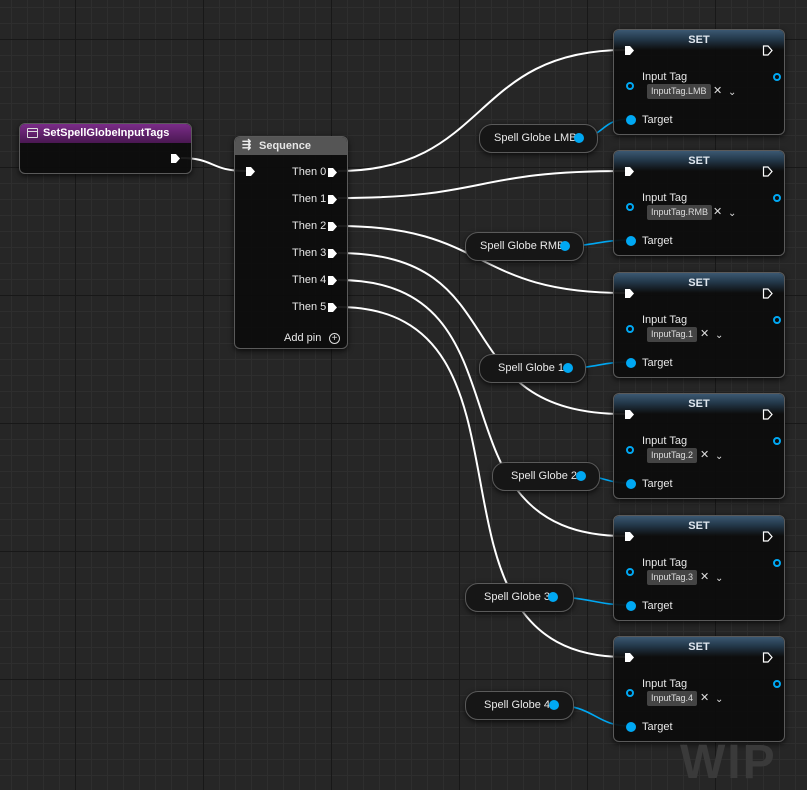 The image size is (807, 790). Describe the element at coordinates (699, 203) in the screenshot. I see `set-node-rmb: SET Input Tag InputTag.RMB ✕ ⌄ Target` at that location.